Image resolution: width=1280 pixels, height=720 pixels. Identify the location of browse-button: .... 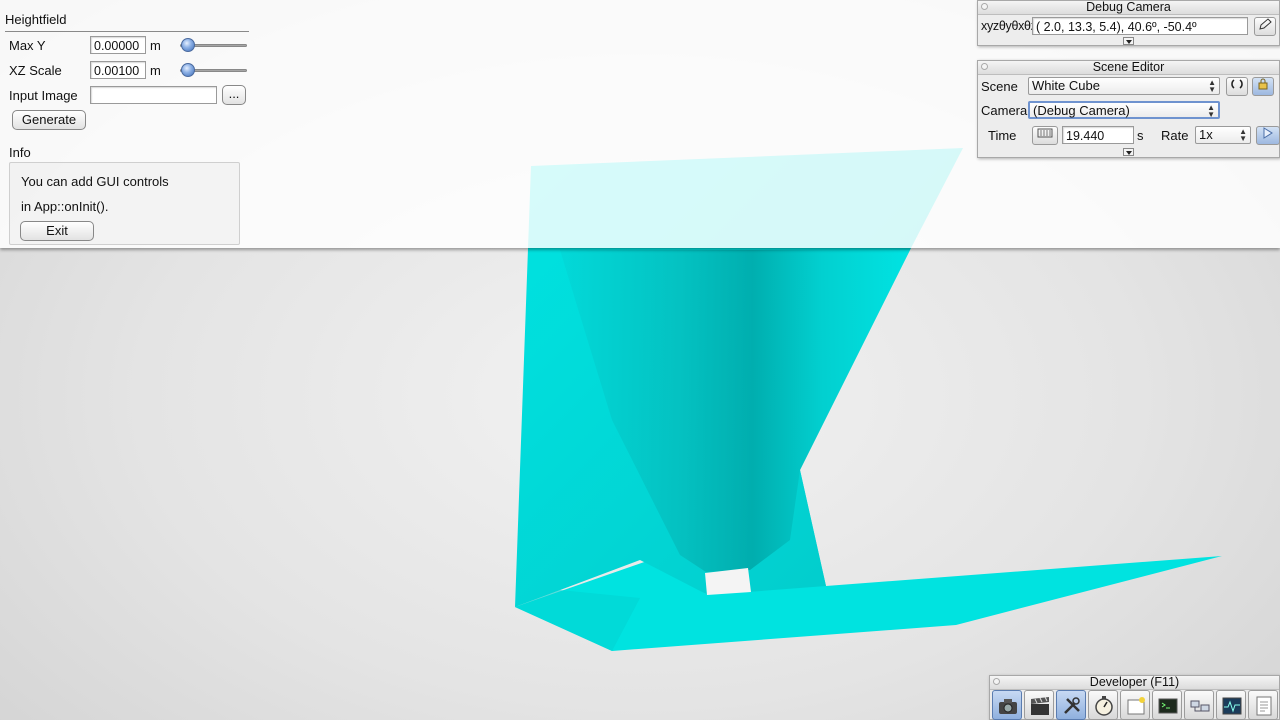
(234, 95).